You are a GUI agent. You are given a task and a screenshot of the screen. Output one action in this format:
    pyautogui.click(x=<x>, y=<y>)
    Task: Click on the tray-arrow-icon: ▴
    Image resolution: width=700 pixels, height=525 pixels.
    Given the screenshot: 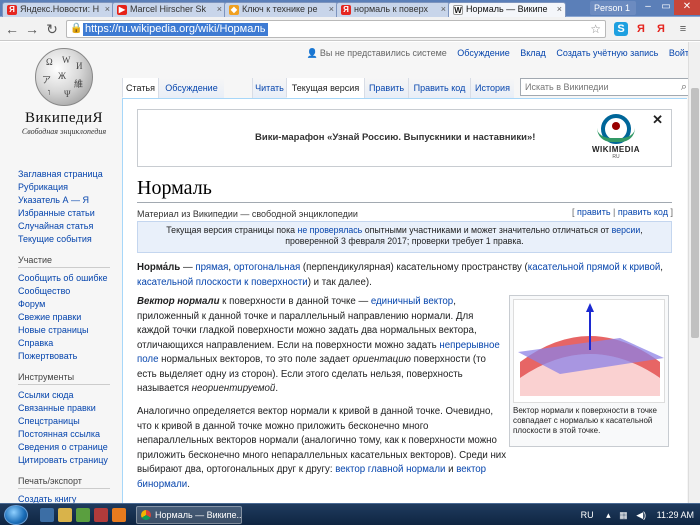 What is the action you would take?
    pyautogui.click(x=608, y=515)
    